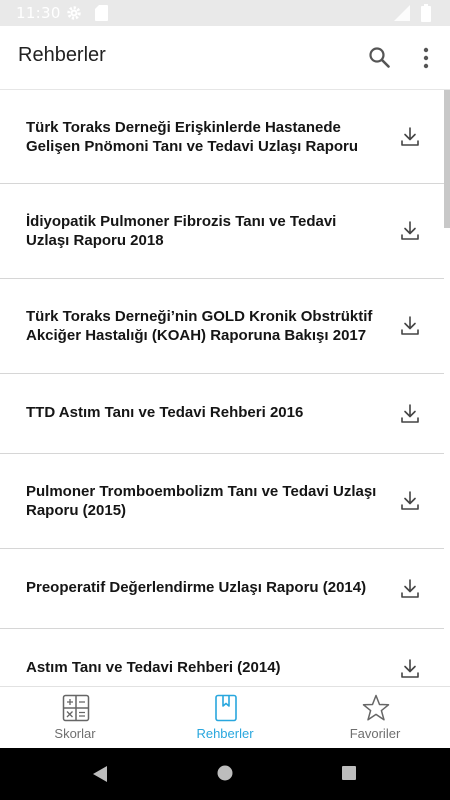  What do you see at coordinates (101, 13) in the screenshot?
I see `sd-card-icon` at bounding box center [101, 13].